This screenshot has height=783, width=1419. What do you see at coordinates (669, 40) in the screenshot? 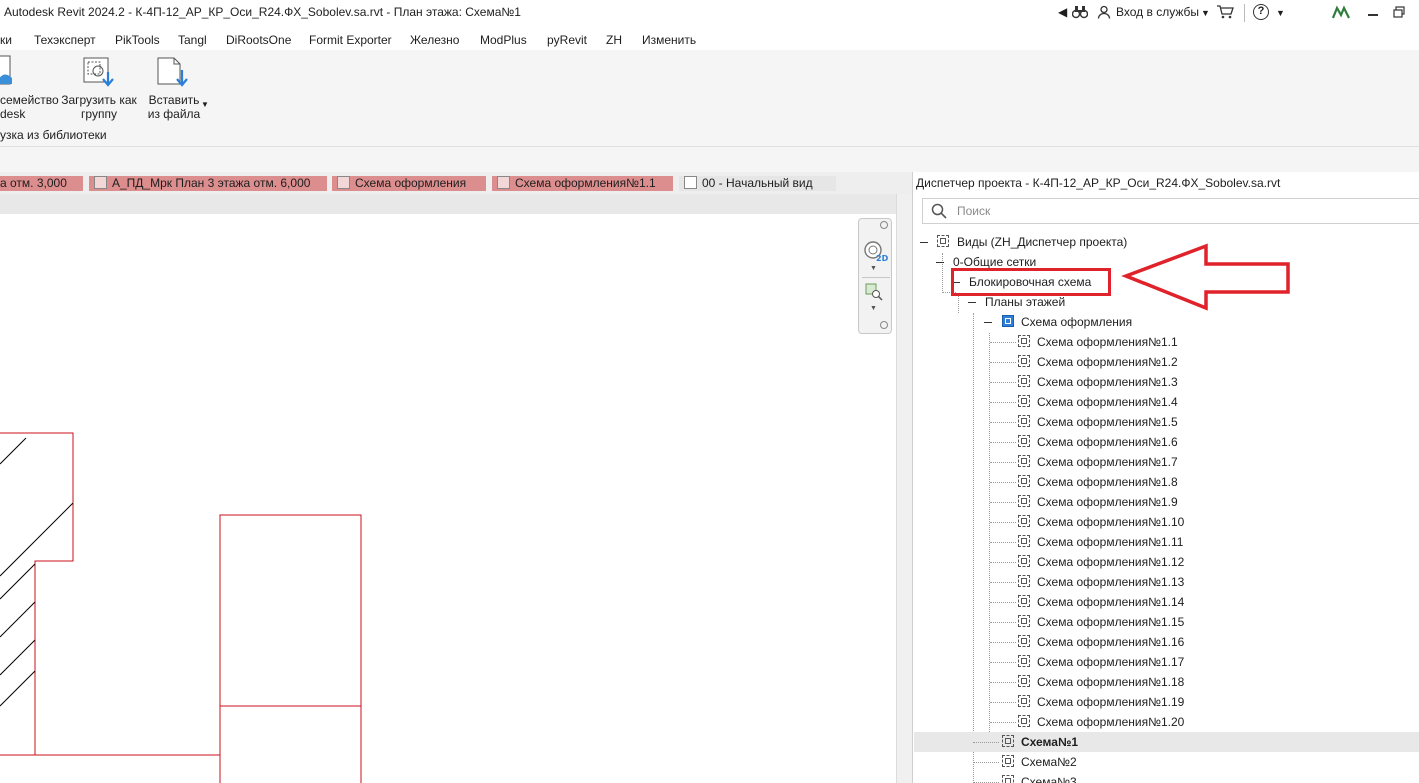
I see `menu-item-izmenit: Изменить` at bounding box center [669, 40].